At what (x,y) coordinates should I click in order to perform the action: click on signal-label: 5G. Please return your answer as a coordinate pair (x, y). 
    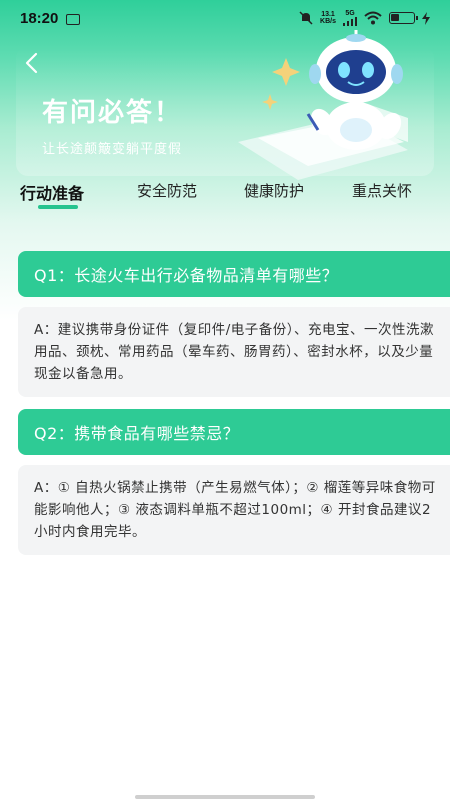
    Looking at the image, I should click on (350, 13).